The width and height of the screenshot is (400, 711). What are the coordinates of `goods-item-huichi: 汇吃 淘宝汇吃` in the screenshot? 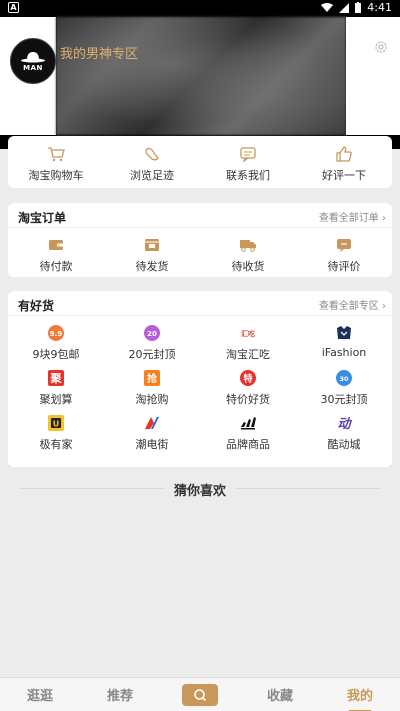 It's located at (248, 343).